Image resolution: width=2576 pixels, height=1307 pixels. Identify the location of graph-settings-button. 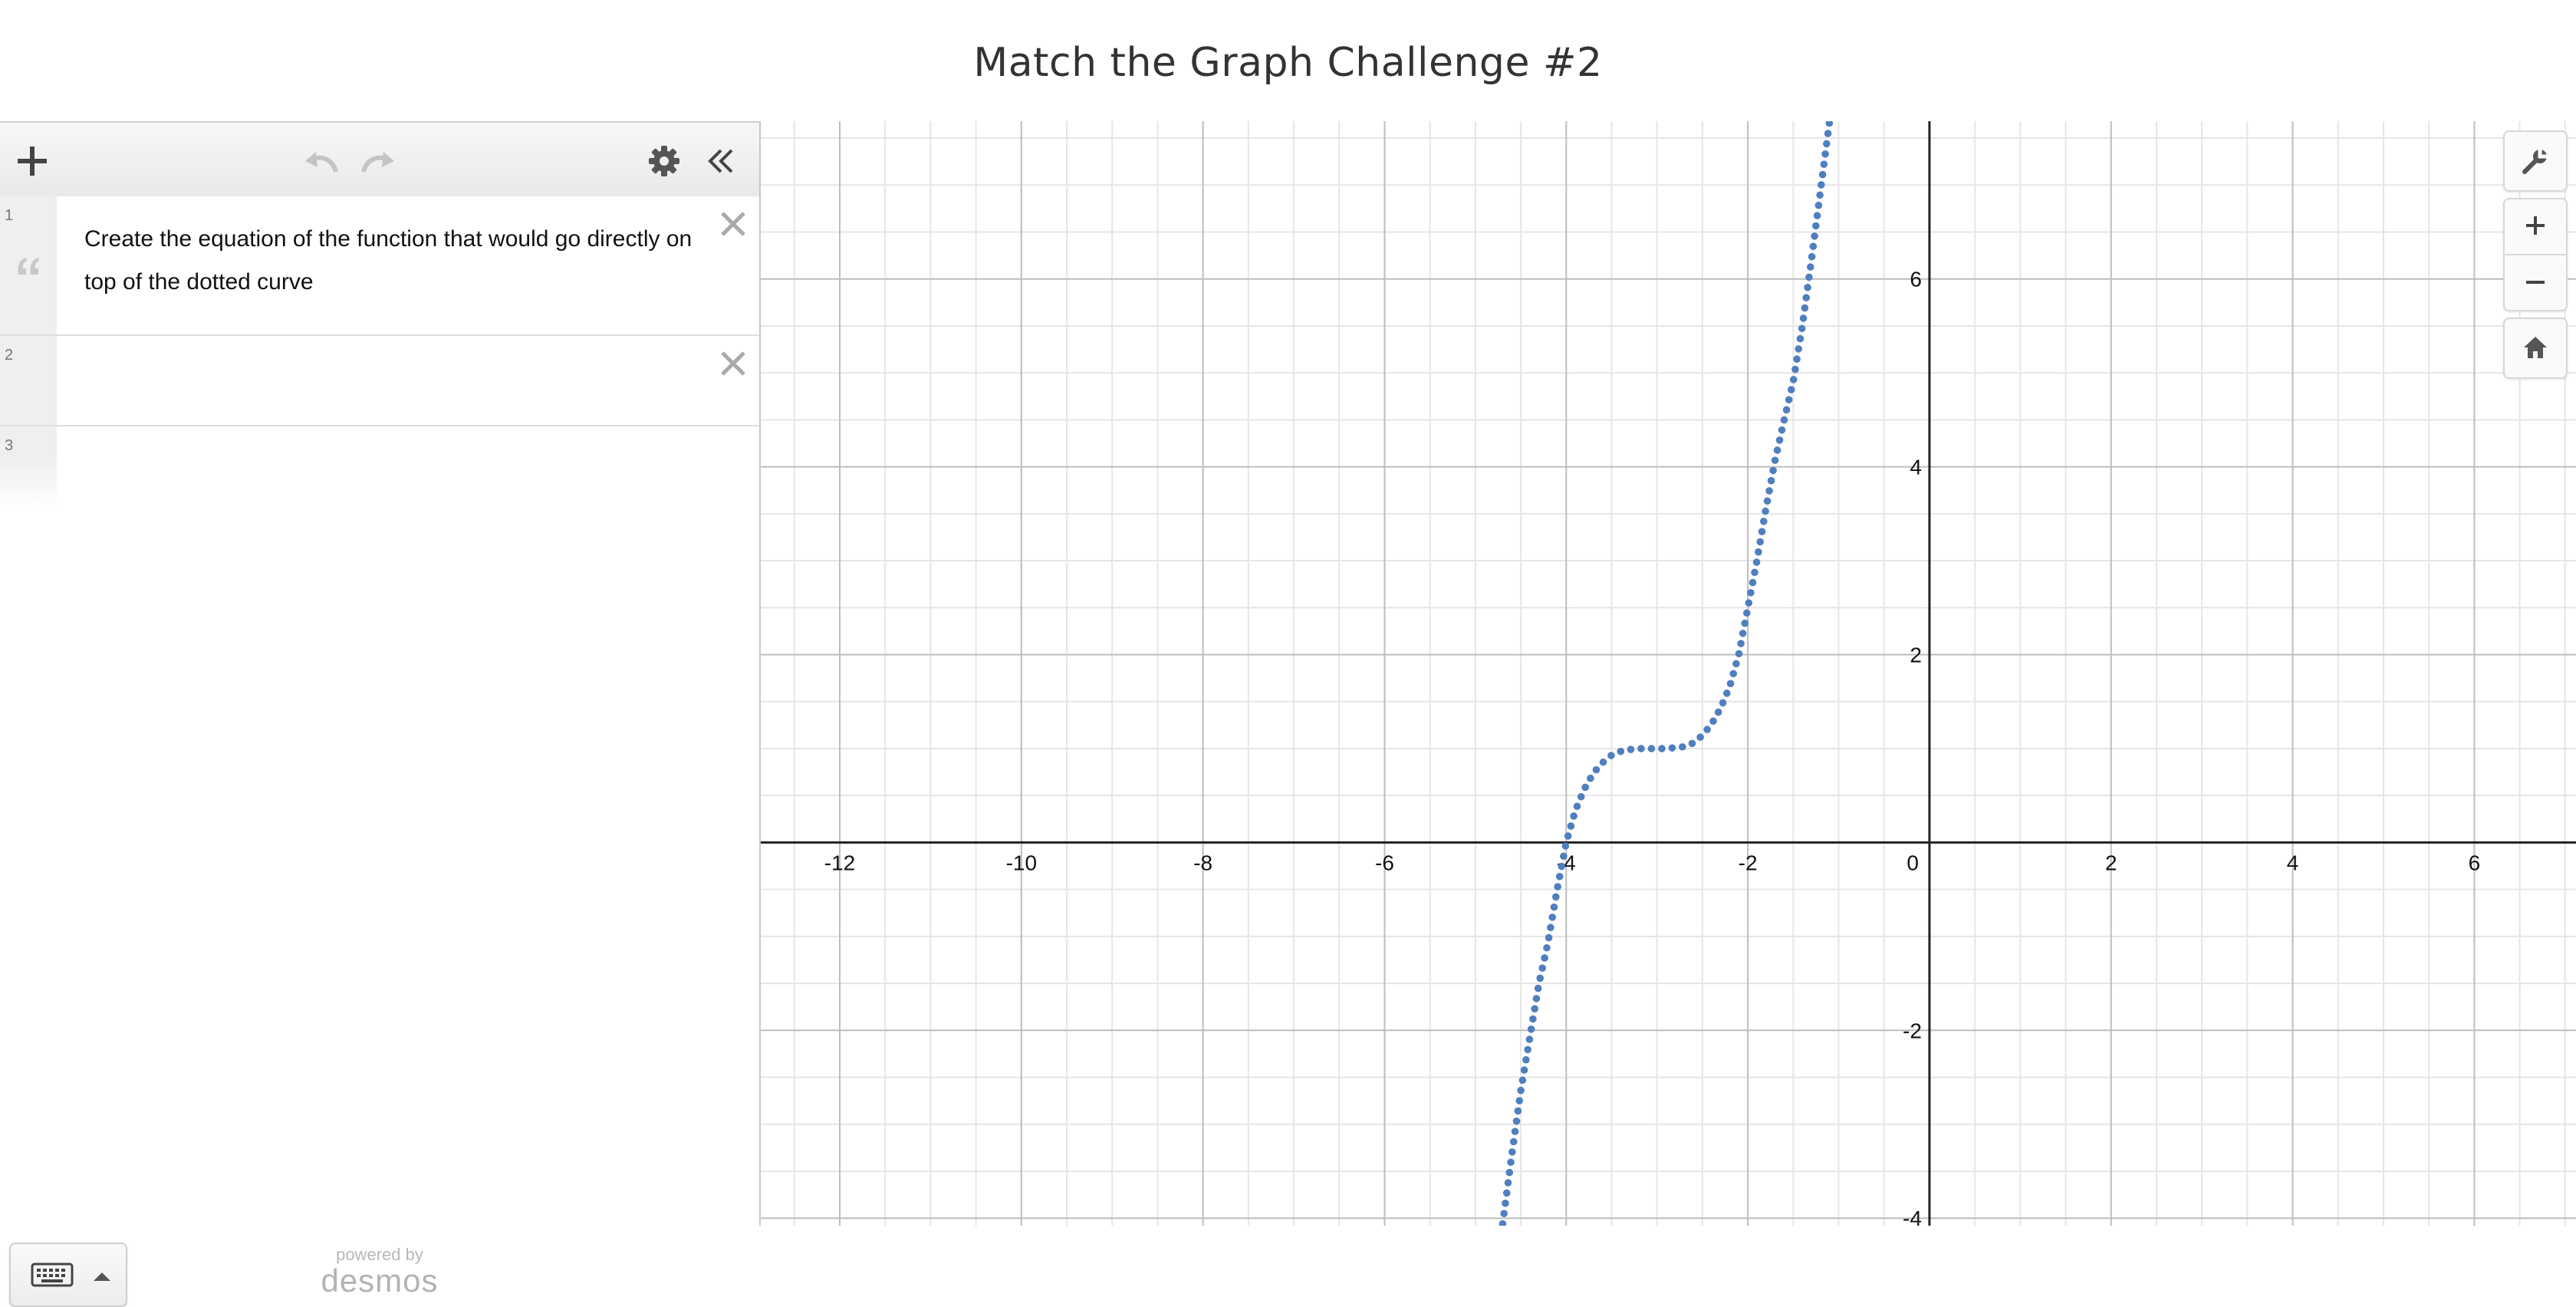
(2535, 161).